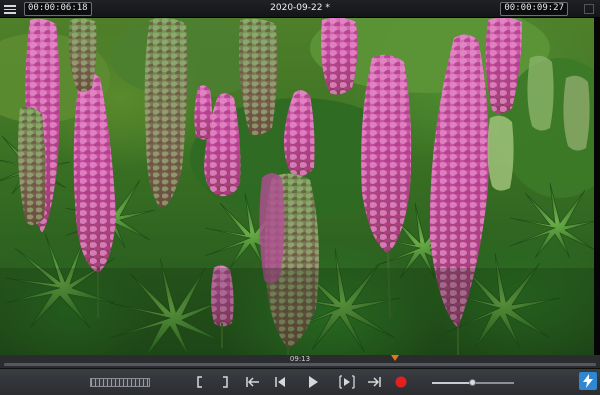 The image size is (600, 395). I want to click on record-icon, so click(401, 382).